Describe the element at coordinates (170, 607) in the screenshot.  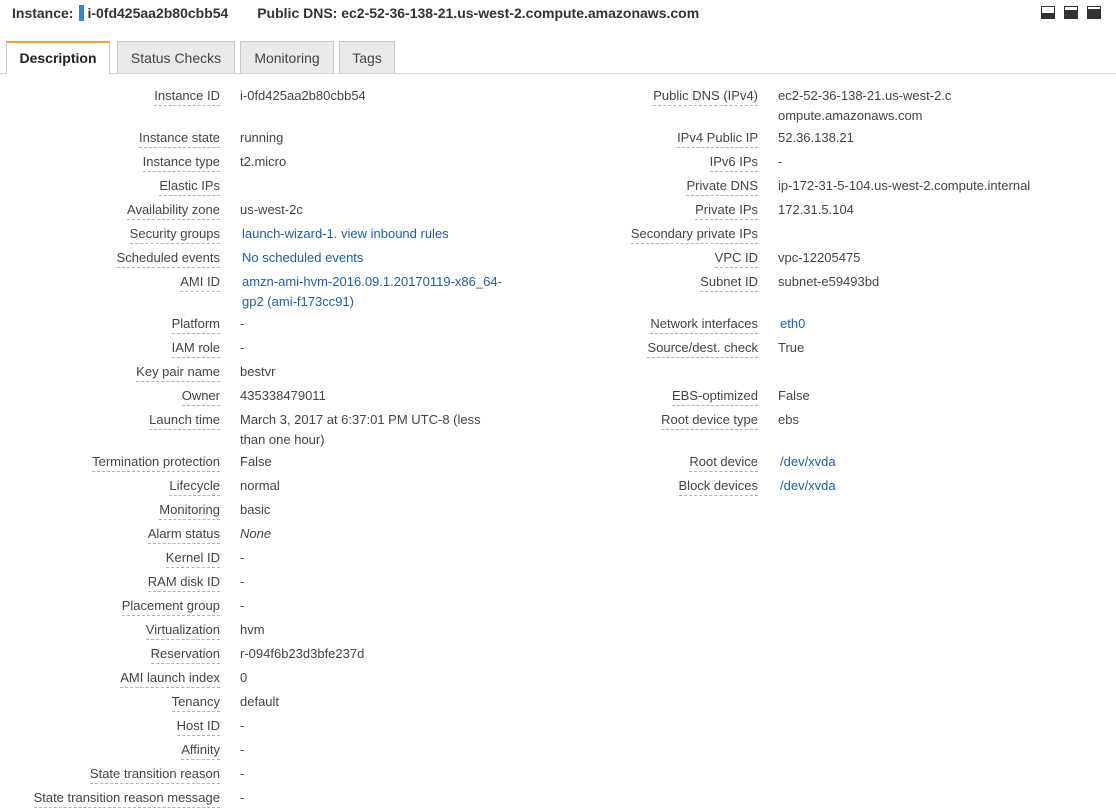
I see `field-label: Placement group` at that location.